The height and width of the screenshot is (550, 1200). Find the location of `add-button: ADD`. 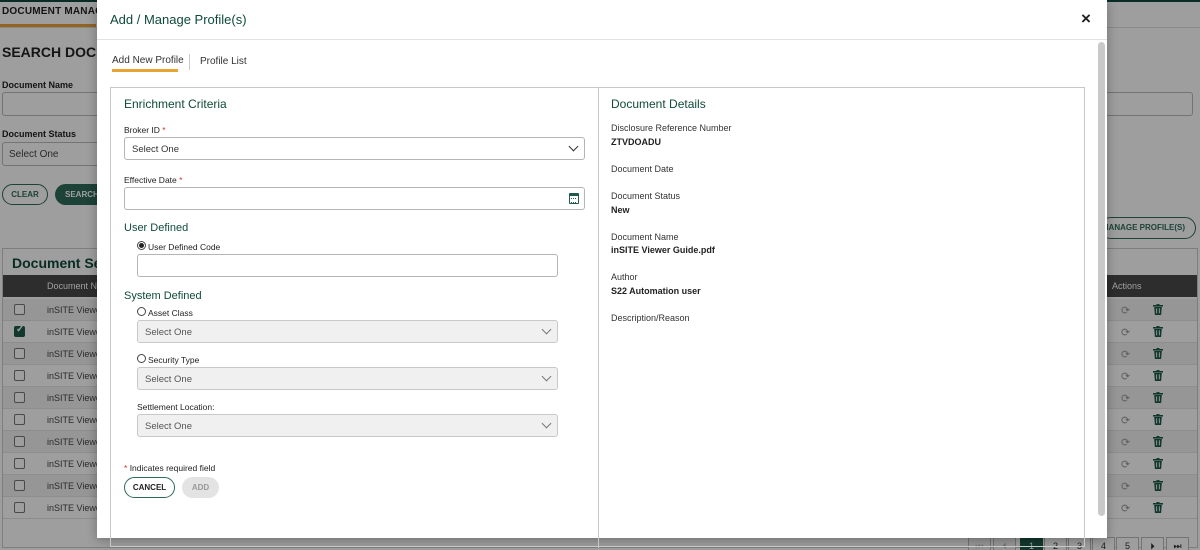

add-button: ADD is located at coordinates (200, 487).